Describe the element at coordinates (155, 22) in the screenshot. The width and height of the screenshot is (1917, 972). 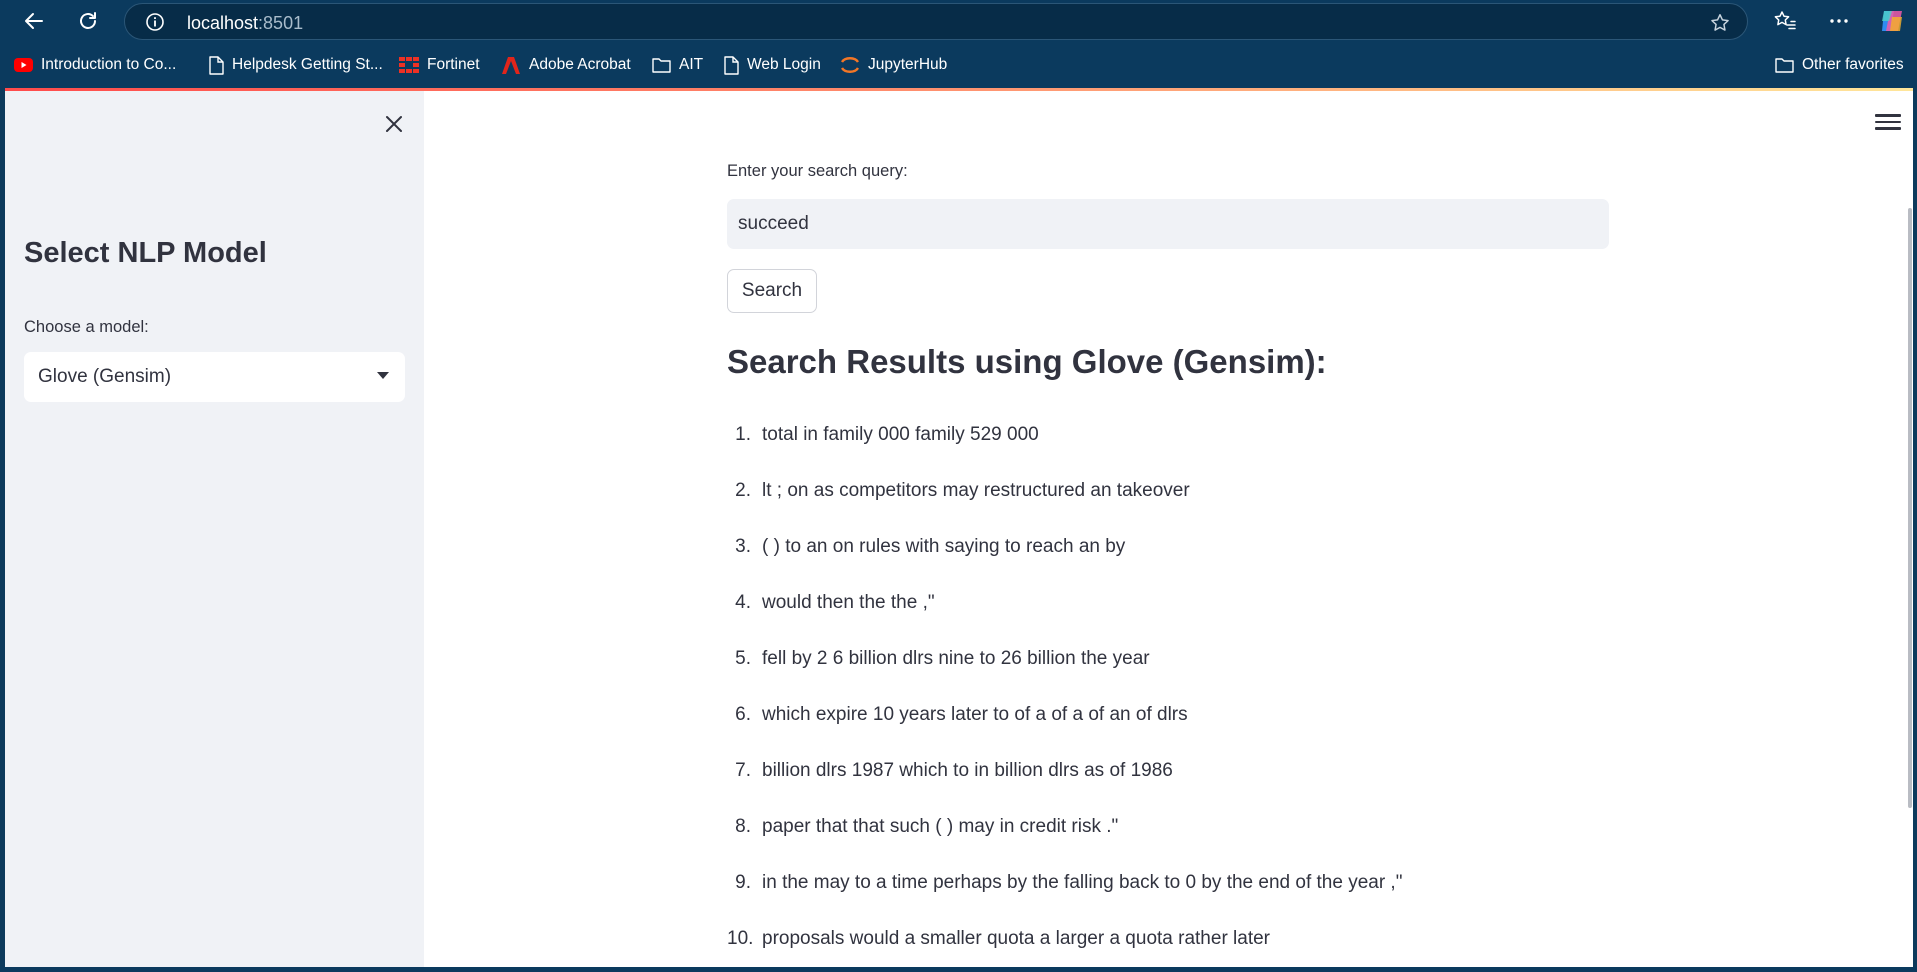
I see `info-icon` at that location.